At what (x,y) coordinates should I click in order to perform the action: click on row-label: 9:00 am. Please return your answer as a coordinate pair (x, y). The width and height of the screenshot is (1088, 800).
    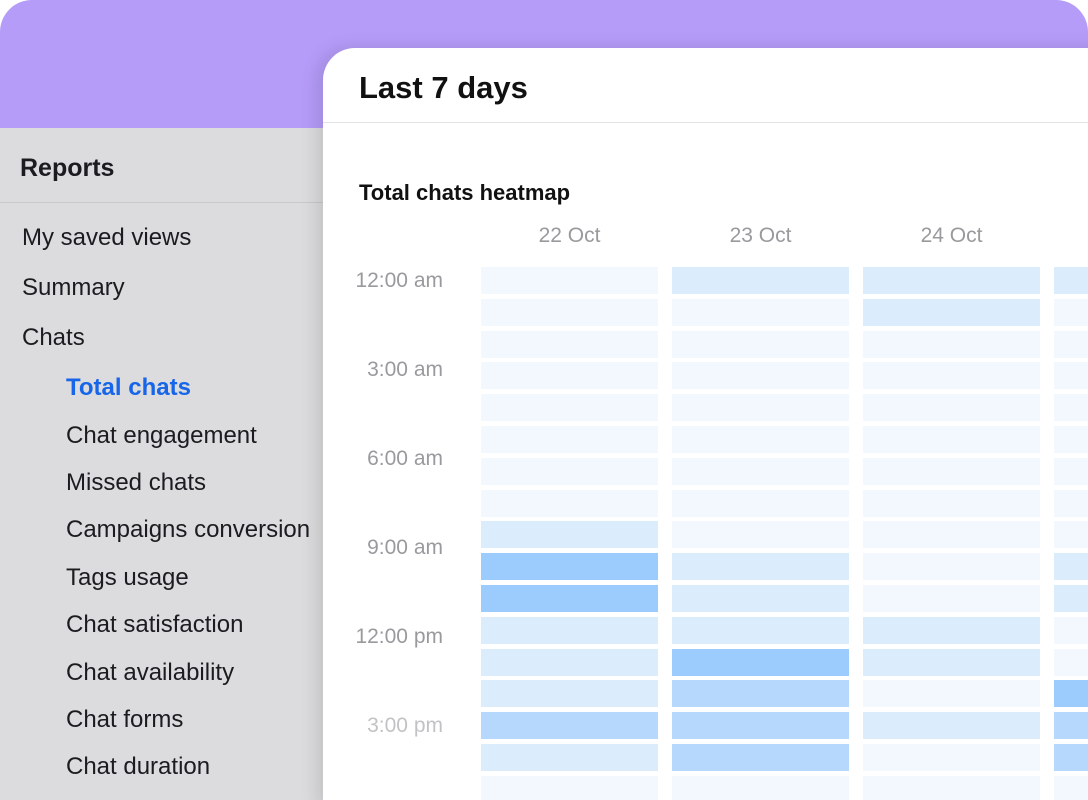
    Looking at the image, I should click on (405, 547).